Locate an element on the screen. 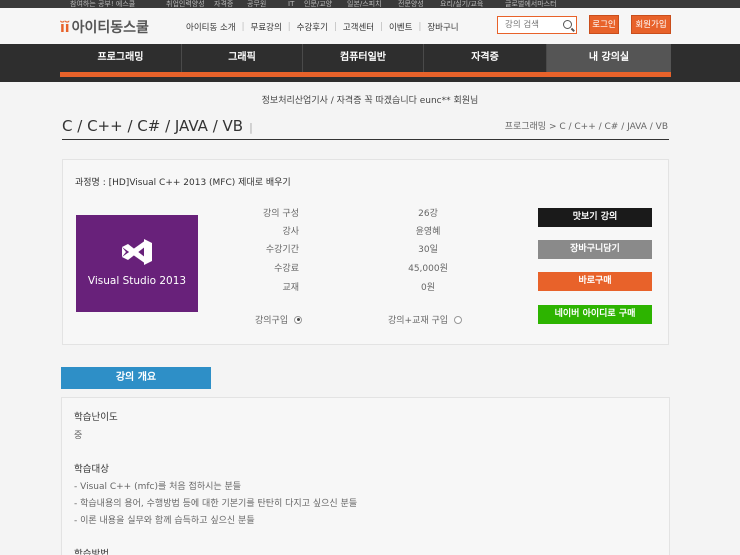 The width and height of the screenshot is (740, 555). naver-purchase-button: 네이버 아이디로 구매 is located at coordinates (595, 314).